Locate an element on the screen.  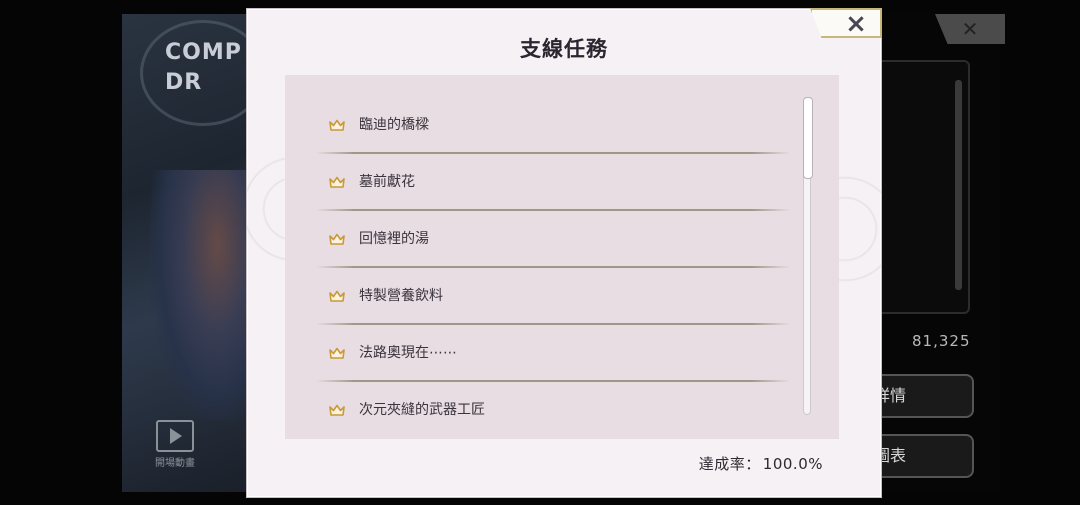
quest-item: 回憶裡的湯 is located at coordinates (553, 239).